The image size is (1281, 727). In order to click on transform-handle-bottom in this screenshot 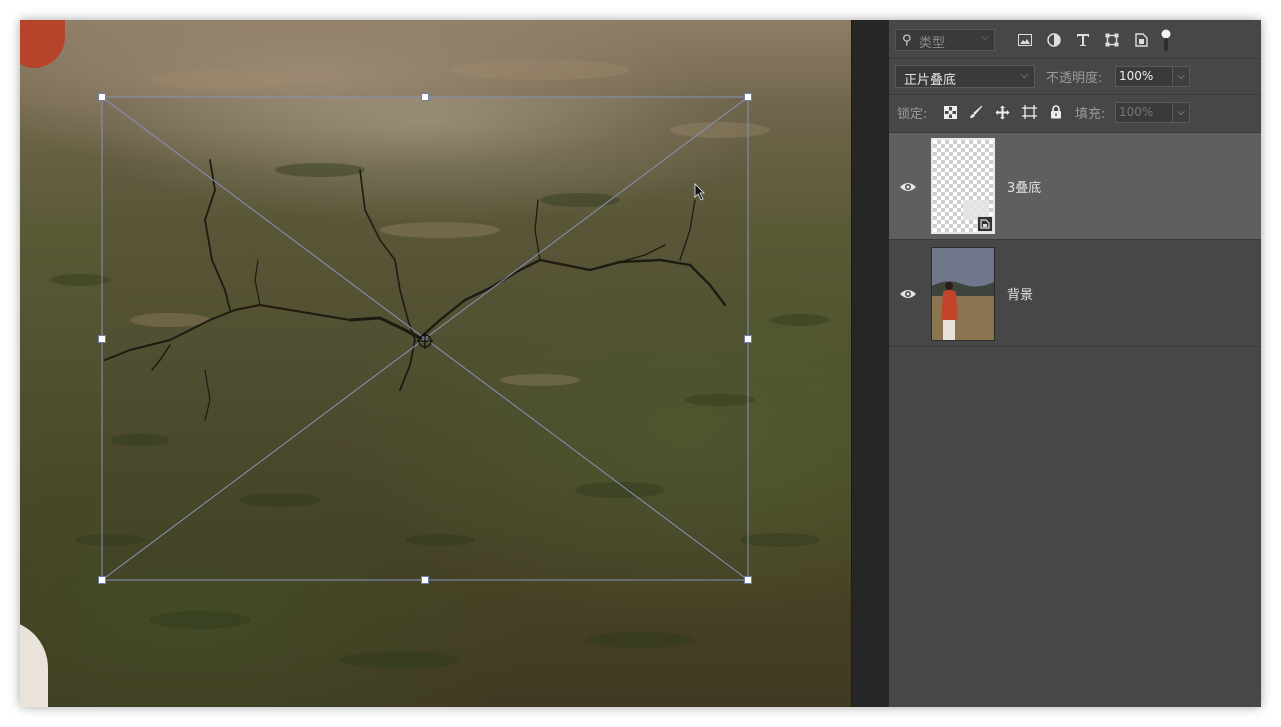, I will do `click(425, 580)`.